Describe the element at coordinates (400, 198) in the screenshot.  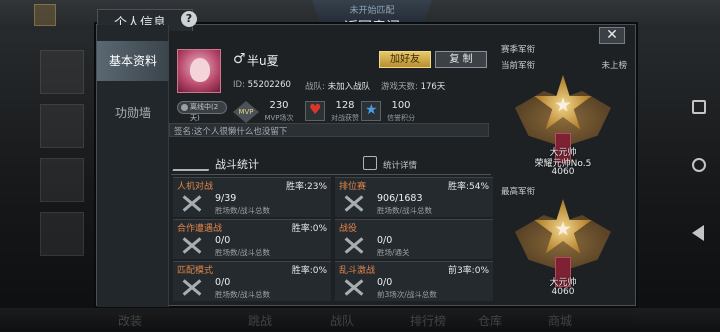
I see `stat-cell-value: 906/1683` at that location.